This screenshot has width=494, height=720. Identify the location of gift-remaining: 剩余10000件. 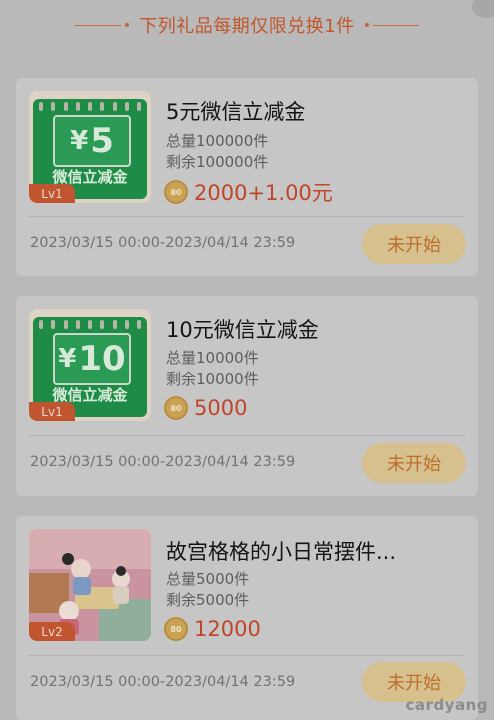
(212, 379).